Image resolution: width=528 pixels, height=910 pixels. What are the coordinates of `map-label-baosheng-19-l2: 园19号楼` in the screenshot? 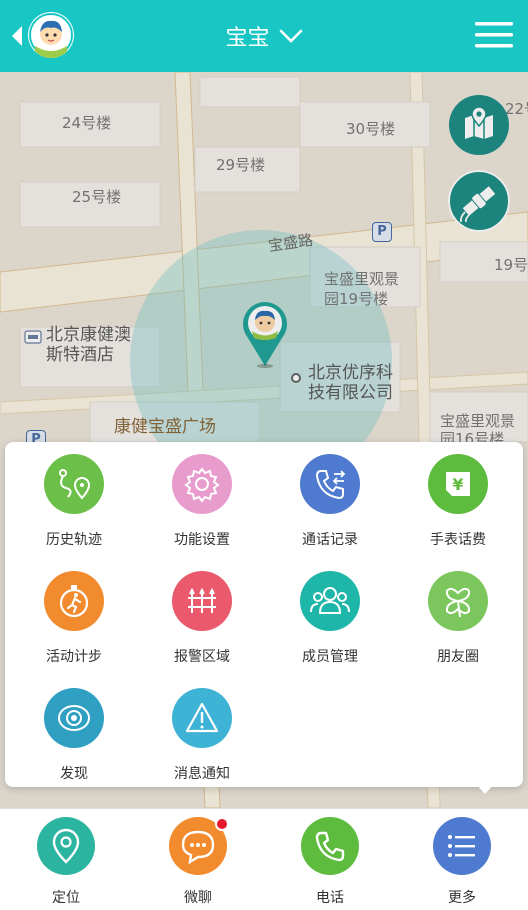 It's located at (356, 299).